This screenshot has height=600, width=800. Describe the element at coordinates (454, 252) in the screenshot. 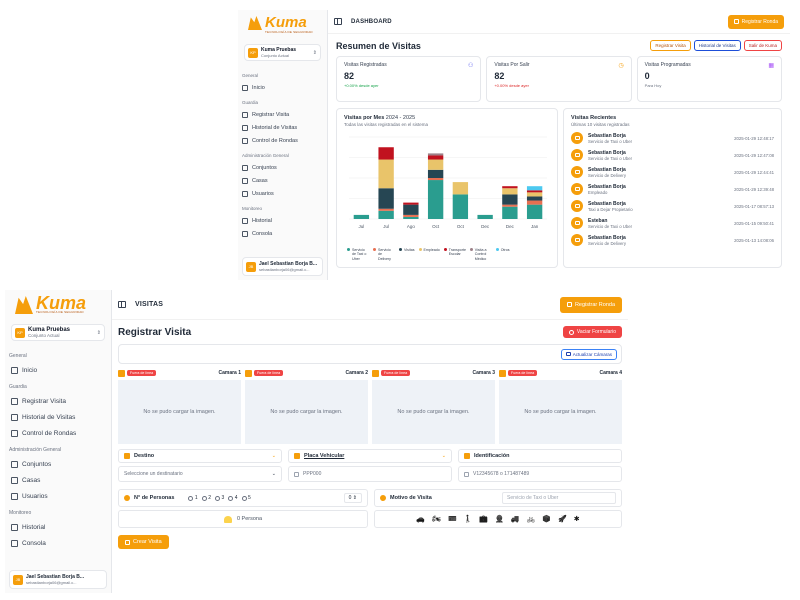

I see `legend-entry: Transporte Escolar` at that location.